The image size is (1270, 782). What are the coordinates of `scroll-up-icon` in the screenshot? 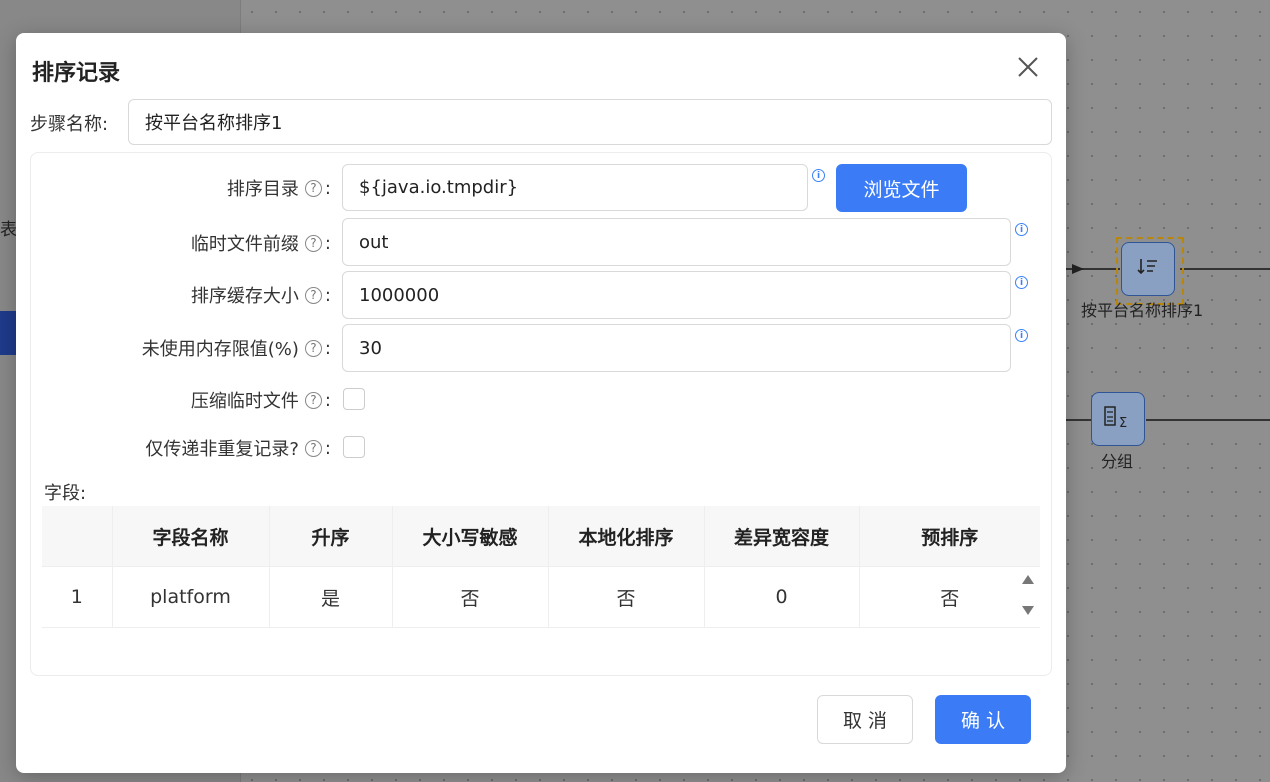 It's located at (1028, 579).